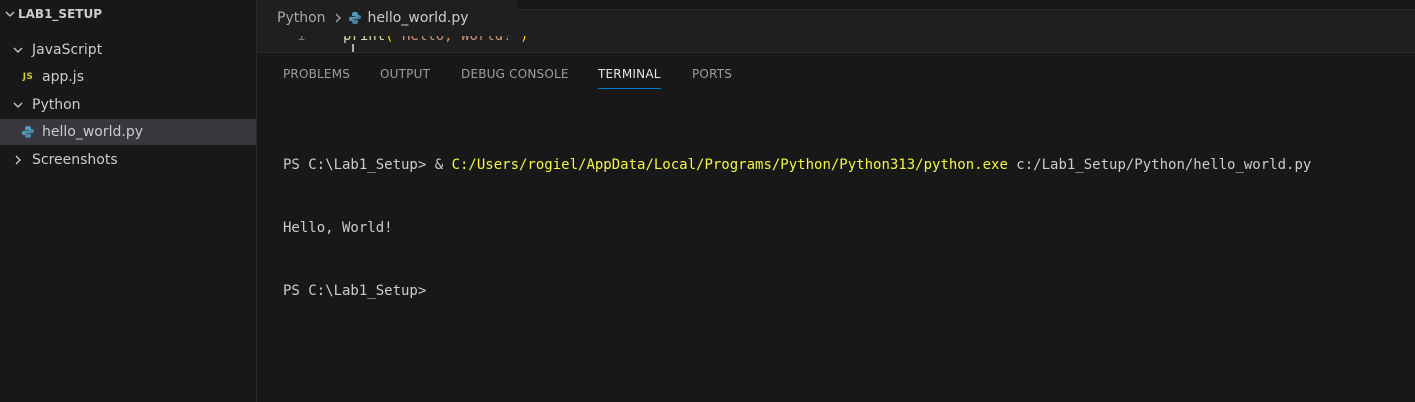 This screenshot has height=402, width=1415. I want to click on terminal-argument: c:/Lab1_Setup/Python/hello_world.py, so click(1159, 165).